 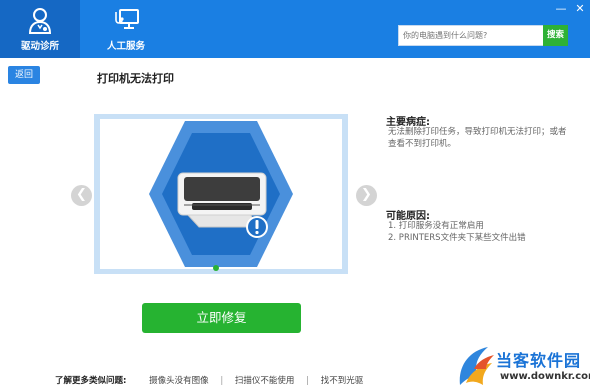 I want to click on tab-label: 人工服务, so click(x=125, y=46).